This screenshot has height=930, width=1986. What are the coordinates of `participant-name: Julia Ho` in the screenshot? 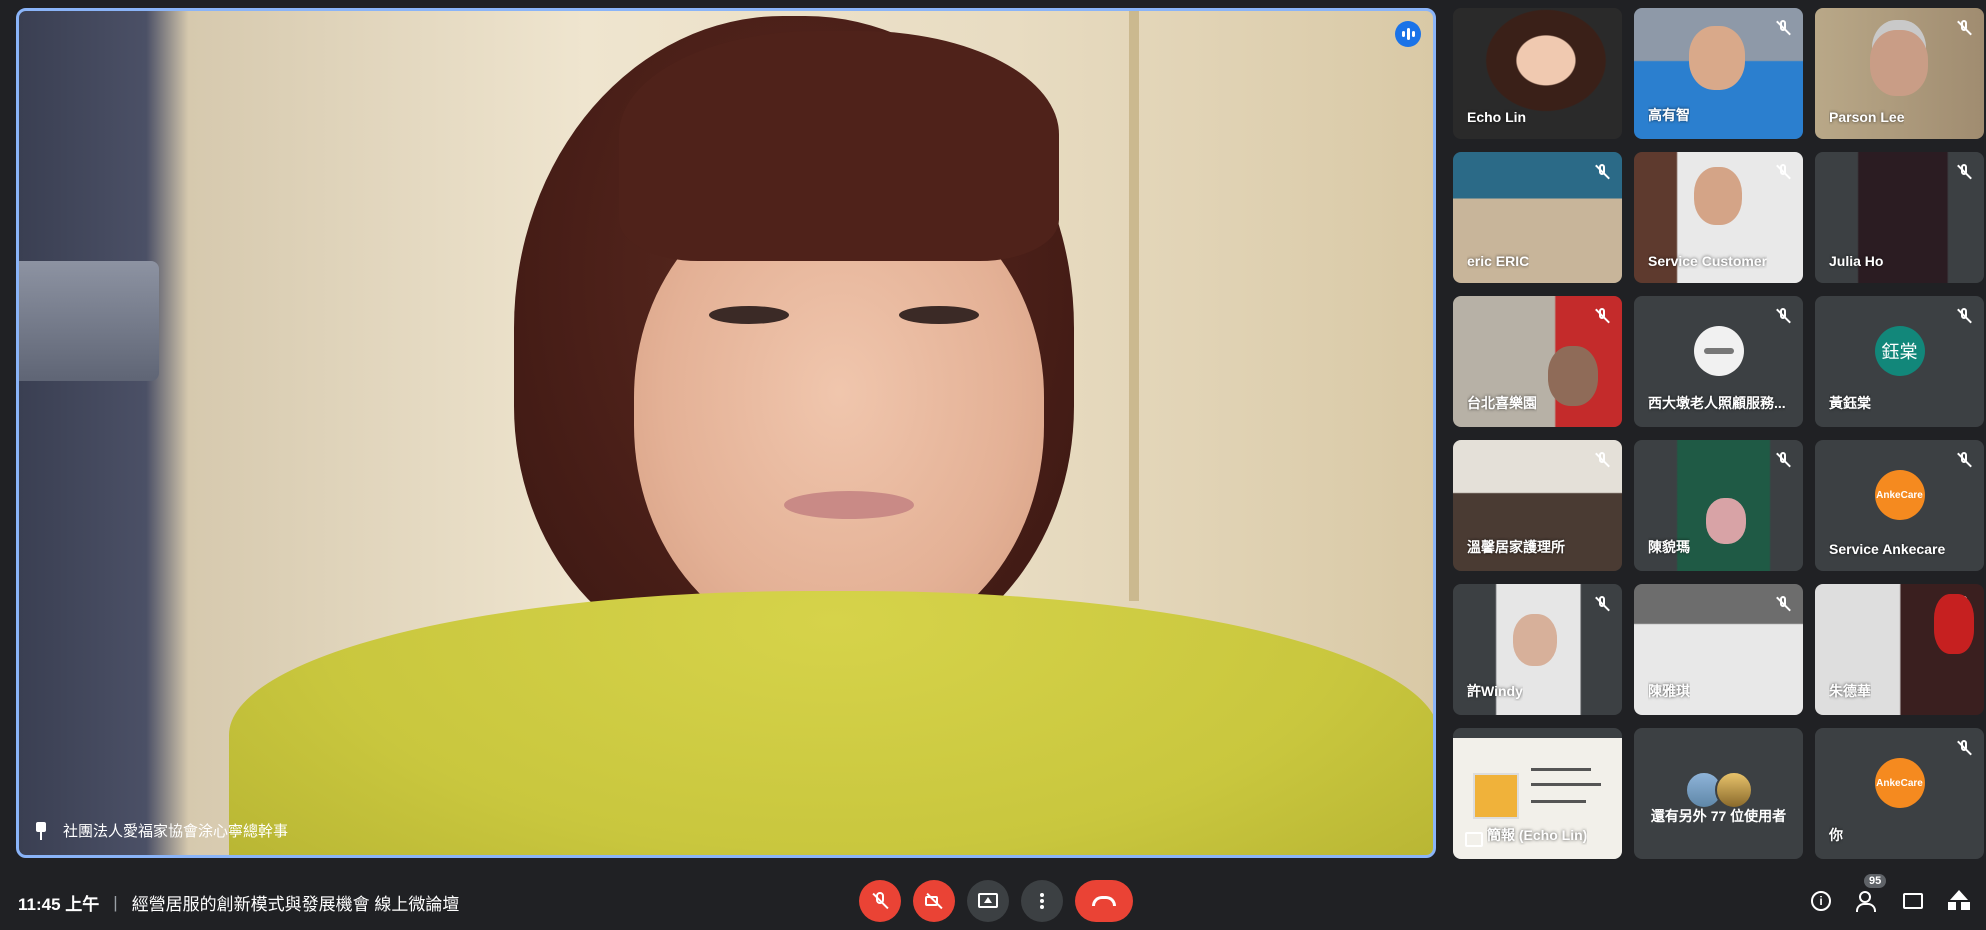 It's located at (1856, 261).